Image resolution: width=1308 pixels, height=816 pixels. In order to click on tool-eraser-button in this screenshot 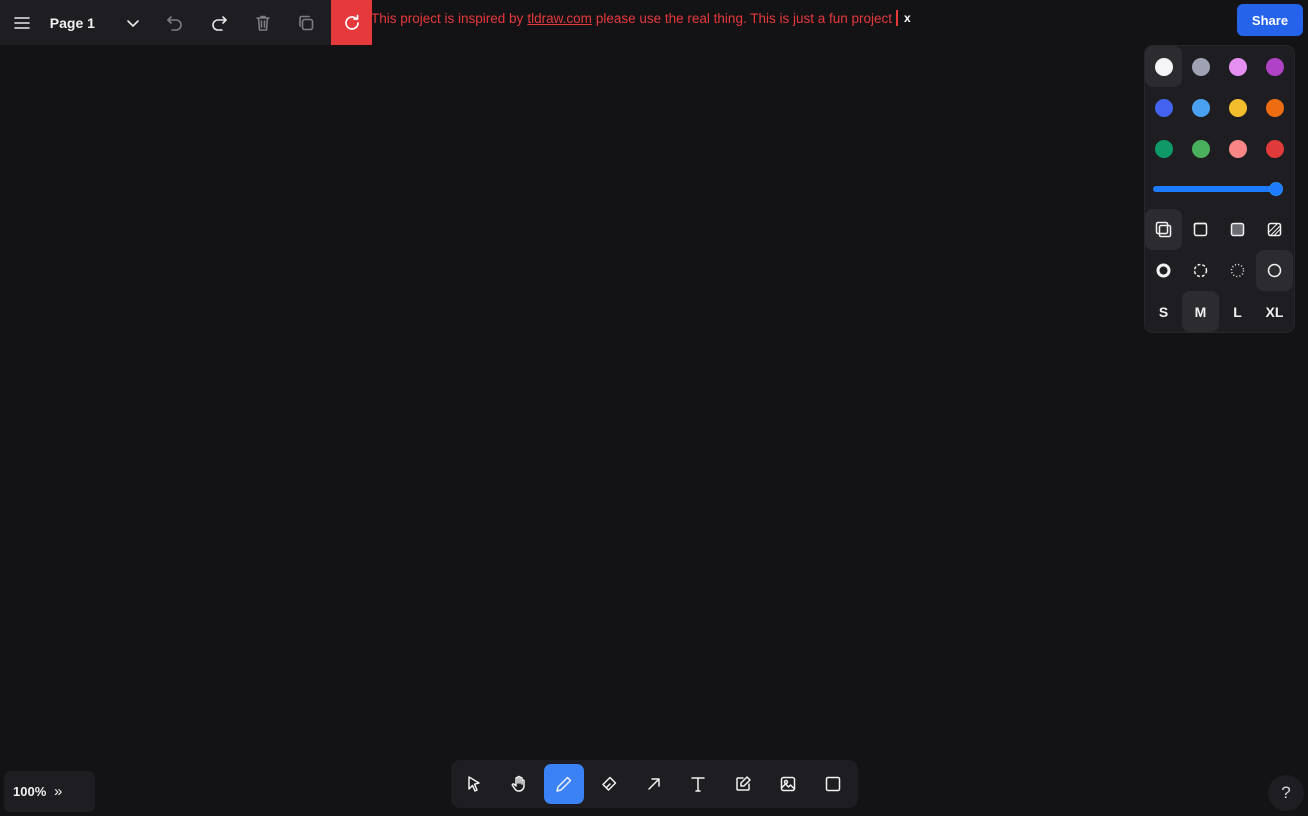, I will do `click(609, 784)`.